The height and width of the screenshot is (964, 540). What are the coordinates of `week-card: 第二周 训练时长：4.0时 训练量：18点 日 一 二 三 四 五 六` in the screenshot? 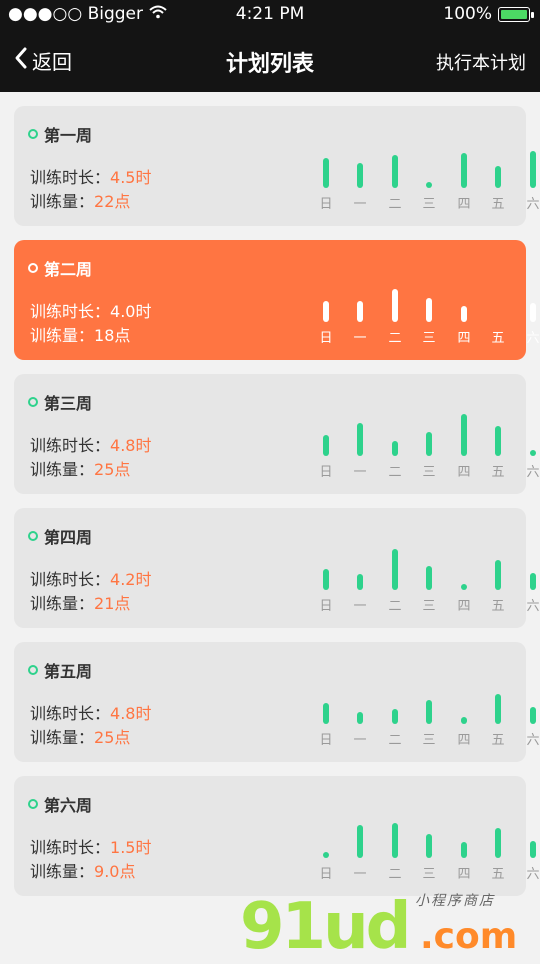 It's located at (277, 300).